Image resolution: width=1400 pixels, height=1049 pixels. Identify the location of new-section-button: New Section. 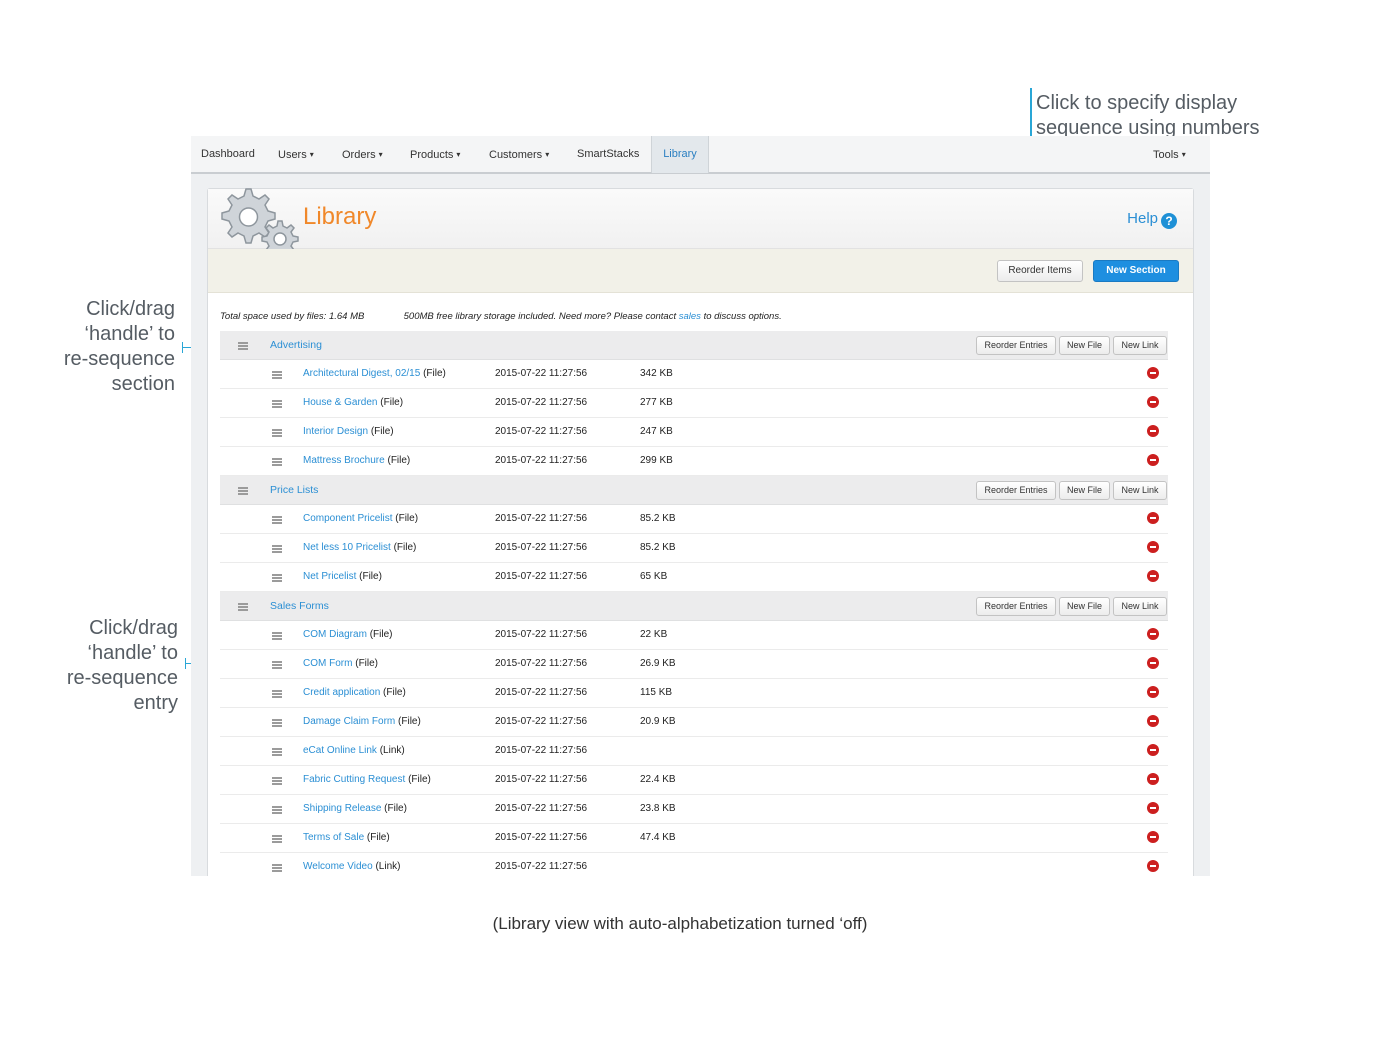
(1136, 271).